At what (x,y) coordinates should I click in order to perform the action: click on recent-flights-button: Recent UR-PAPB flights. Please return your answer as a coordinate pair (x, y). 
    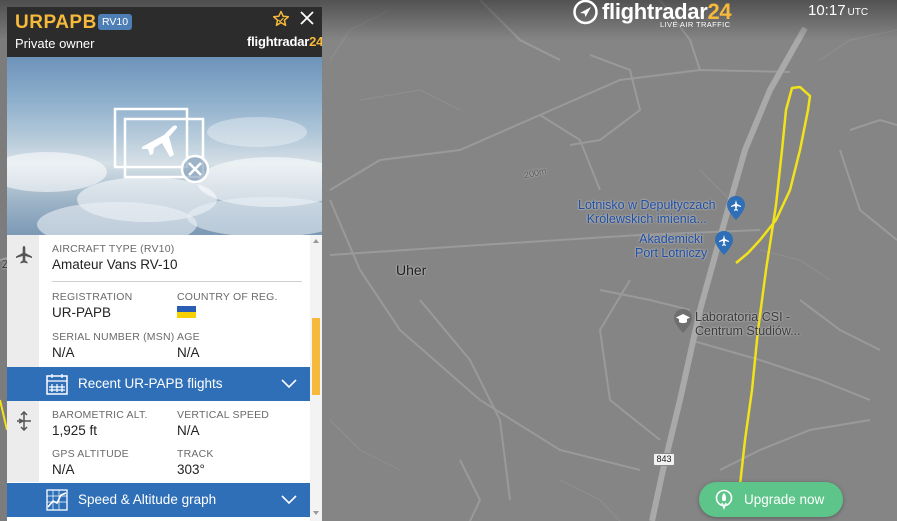
    Looking at the image, I should click on (158, 384).